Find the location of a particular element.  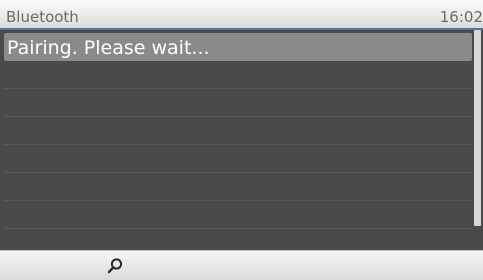

clock: 16:02 is located at coordinates (461, 17).